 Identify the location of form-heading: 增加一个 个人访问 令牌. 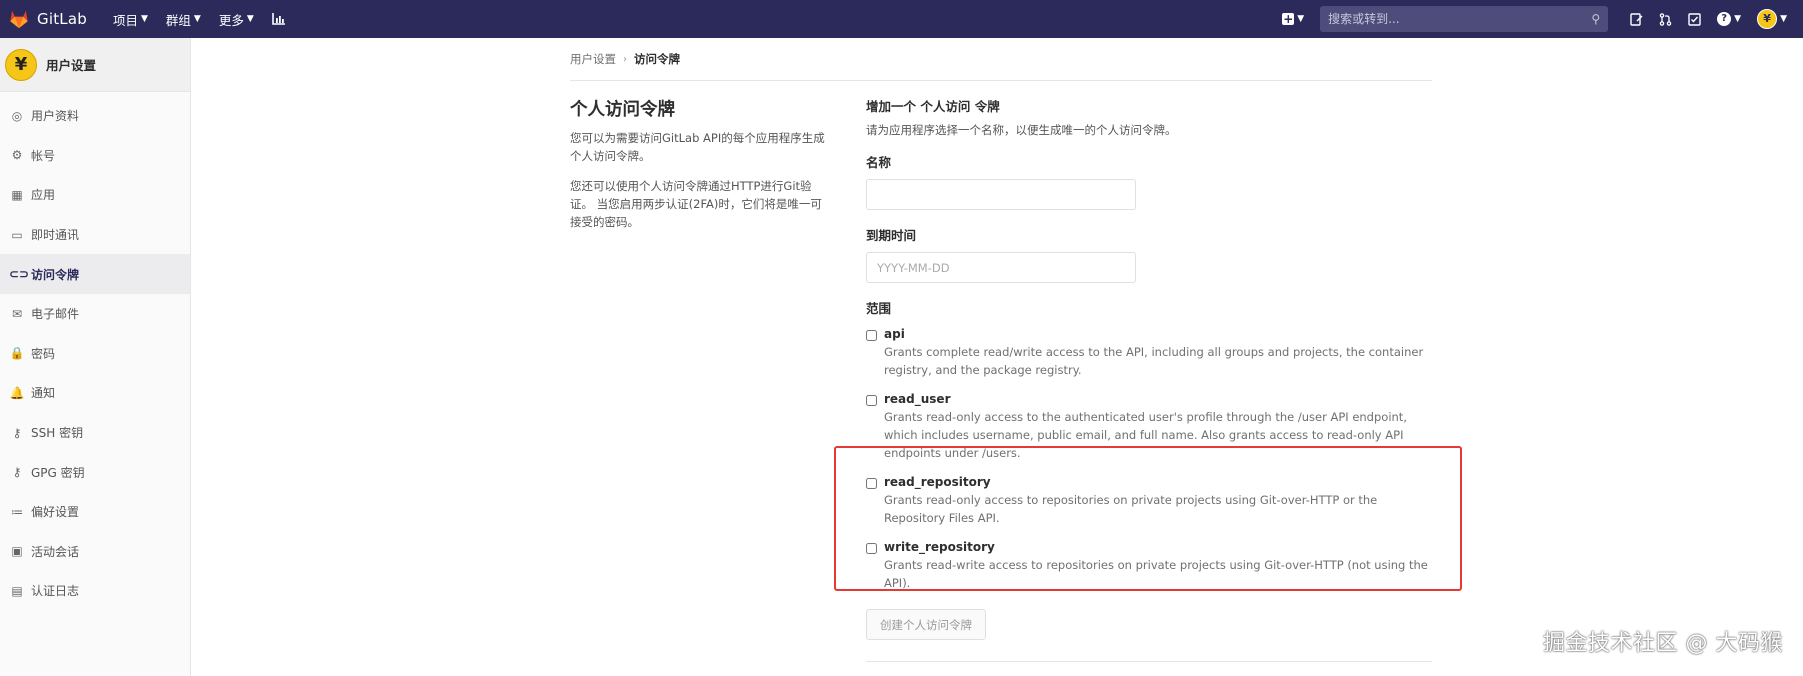
(933, 106).